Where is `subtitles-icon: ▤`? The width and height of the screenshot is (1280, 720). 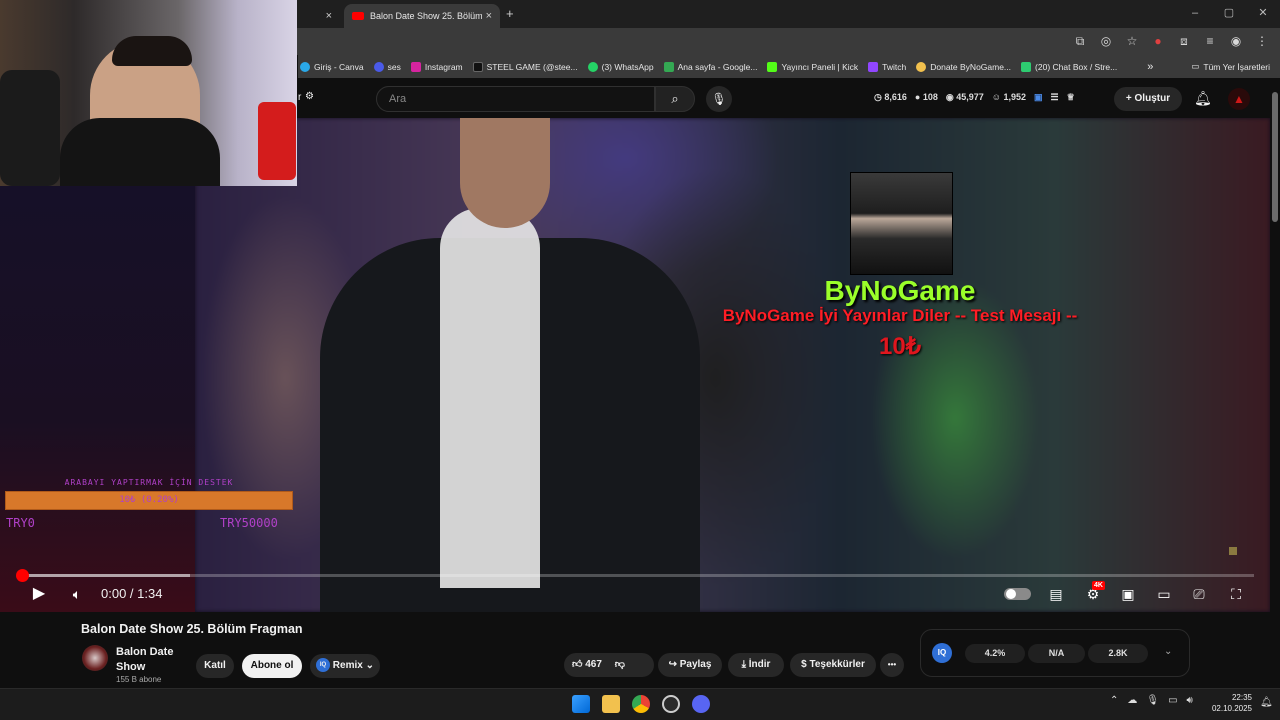 subtitles-icon: ▤ is located at coordinates (1056, 594).